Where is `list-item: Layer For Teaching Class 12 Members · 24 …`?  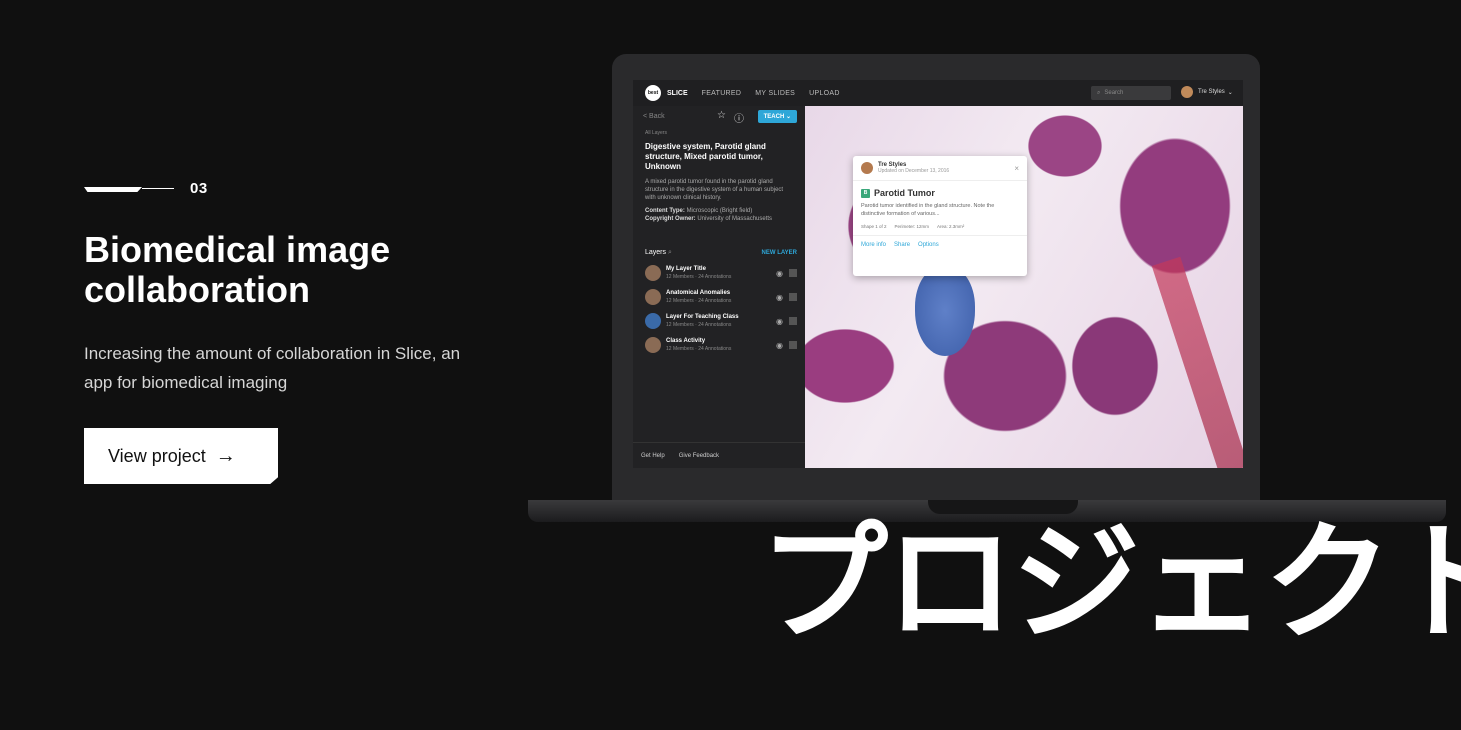
list-item: Layer For Teaching Class 12 Members · 24 … is located at coordinates (719, 317).